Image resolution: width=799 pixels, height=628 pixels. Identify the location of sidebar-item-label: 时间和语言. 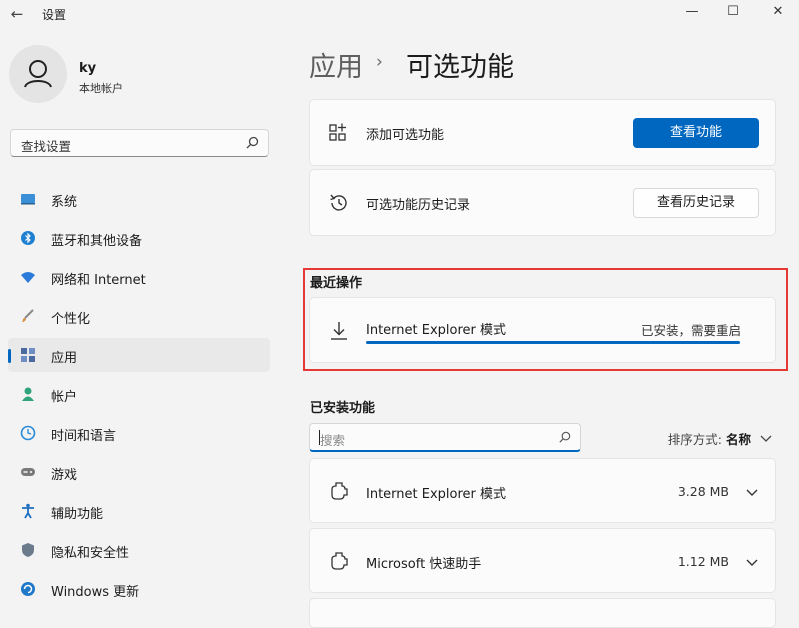
(84, 436).